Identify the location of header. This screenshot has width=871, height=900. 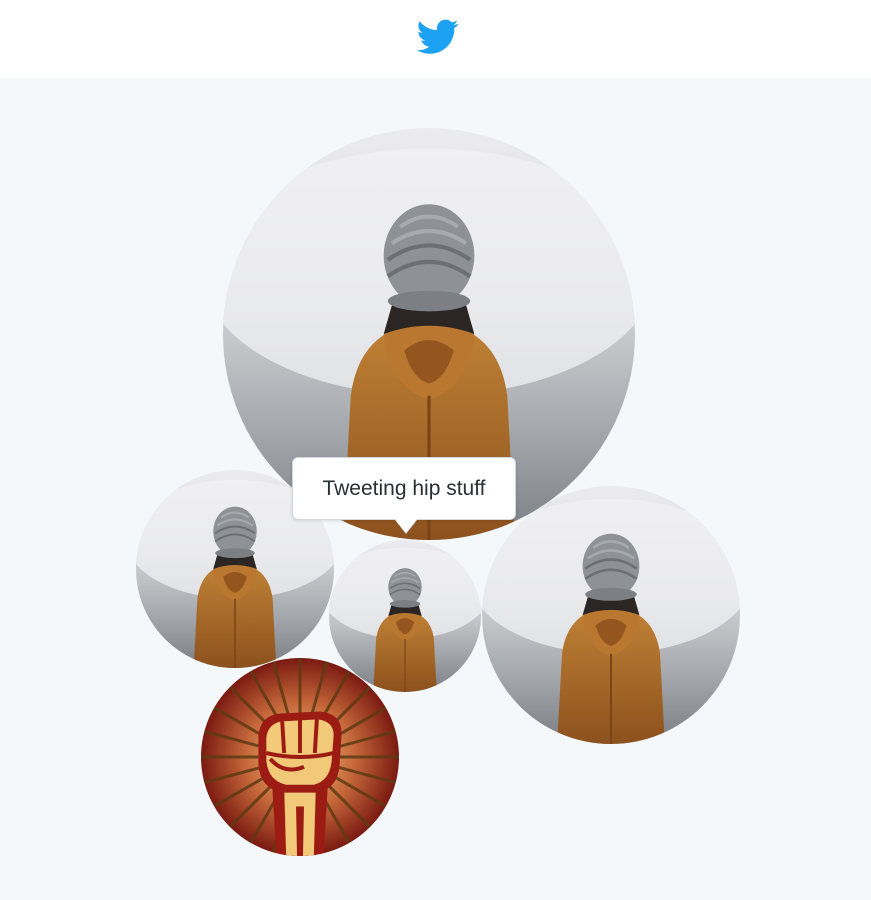
(435, 39).